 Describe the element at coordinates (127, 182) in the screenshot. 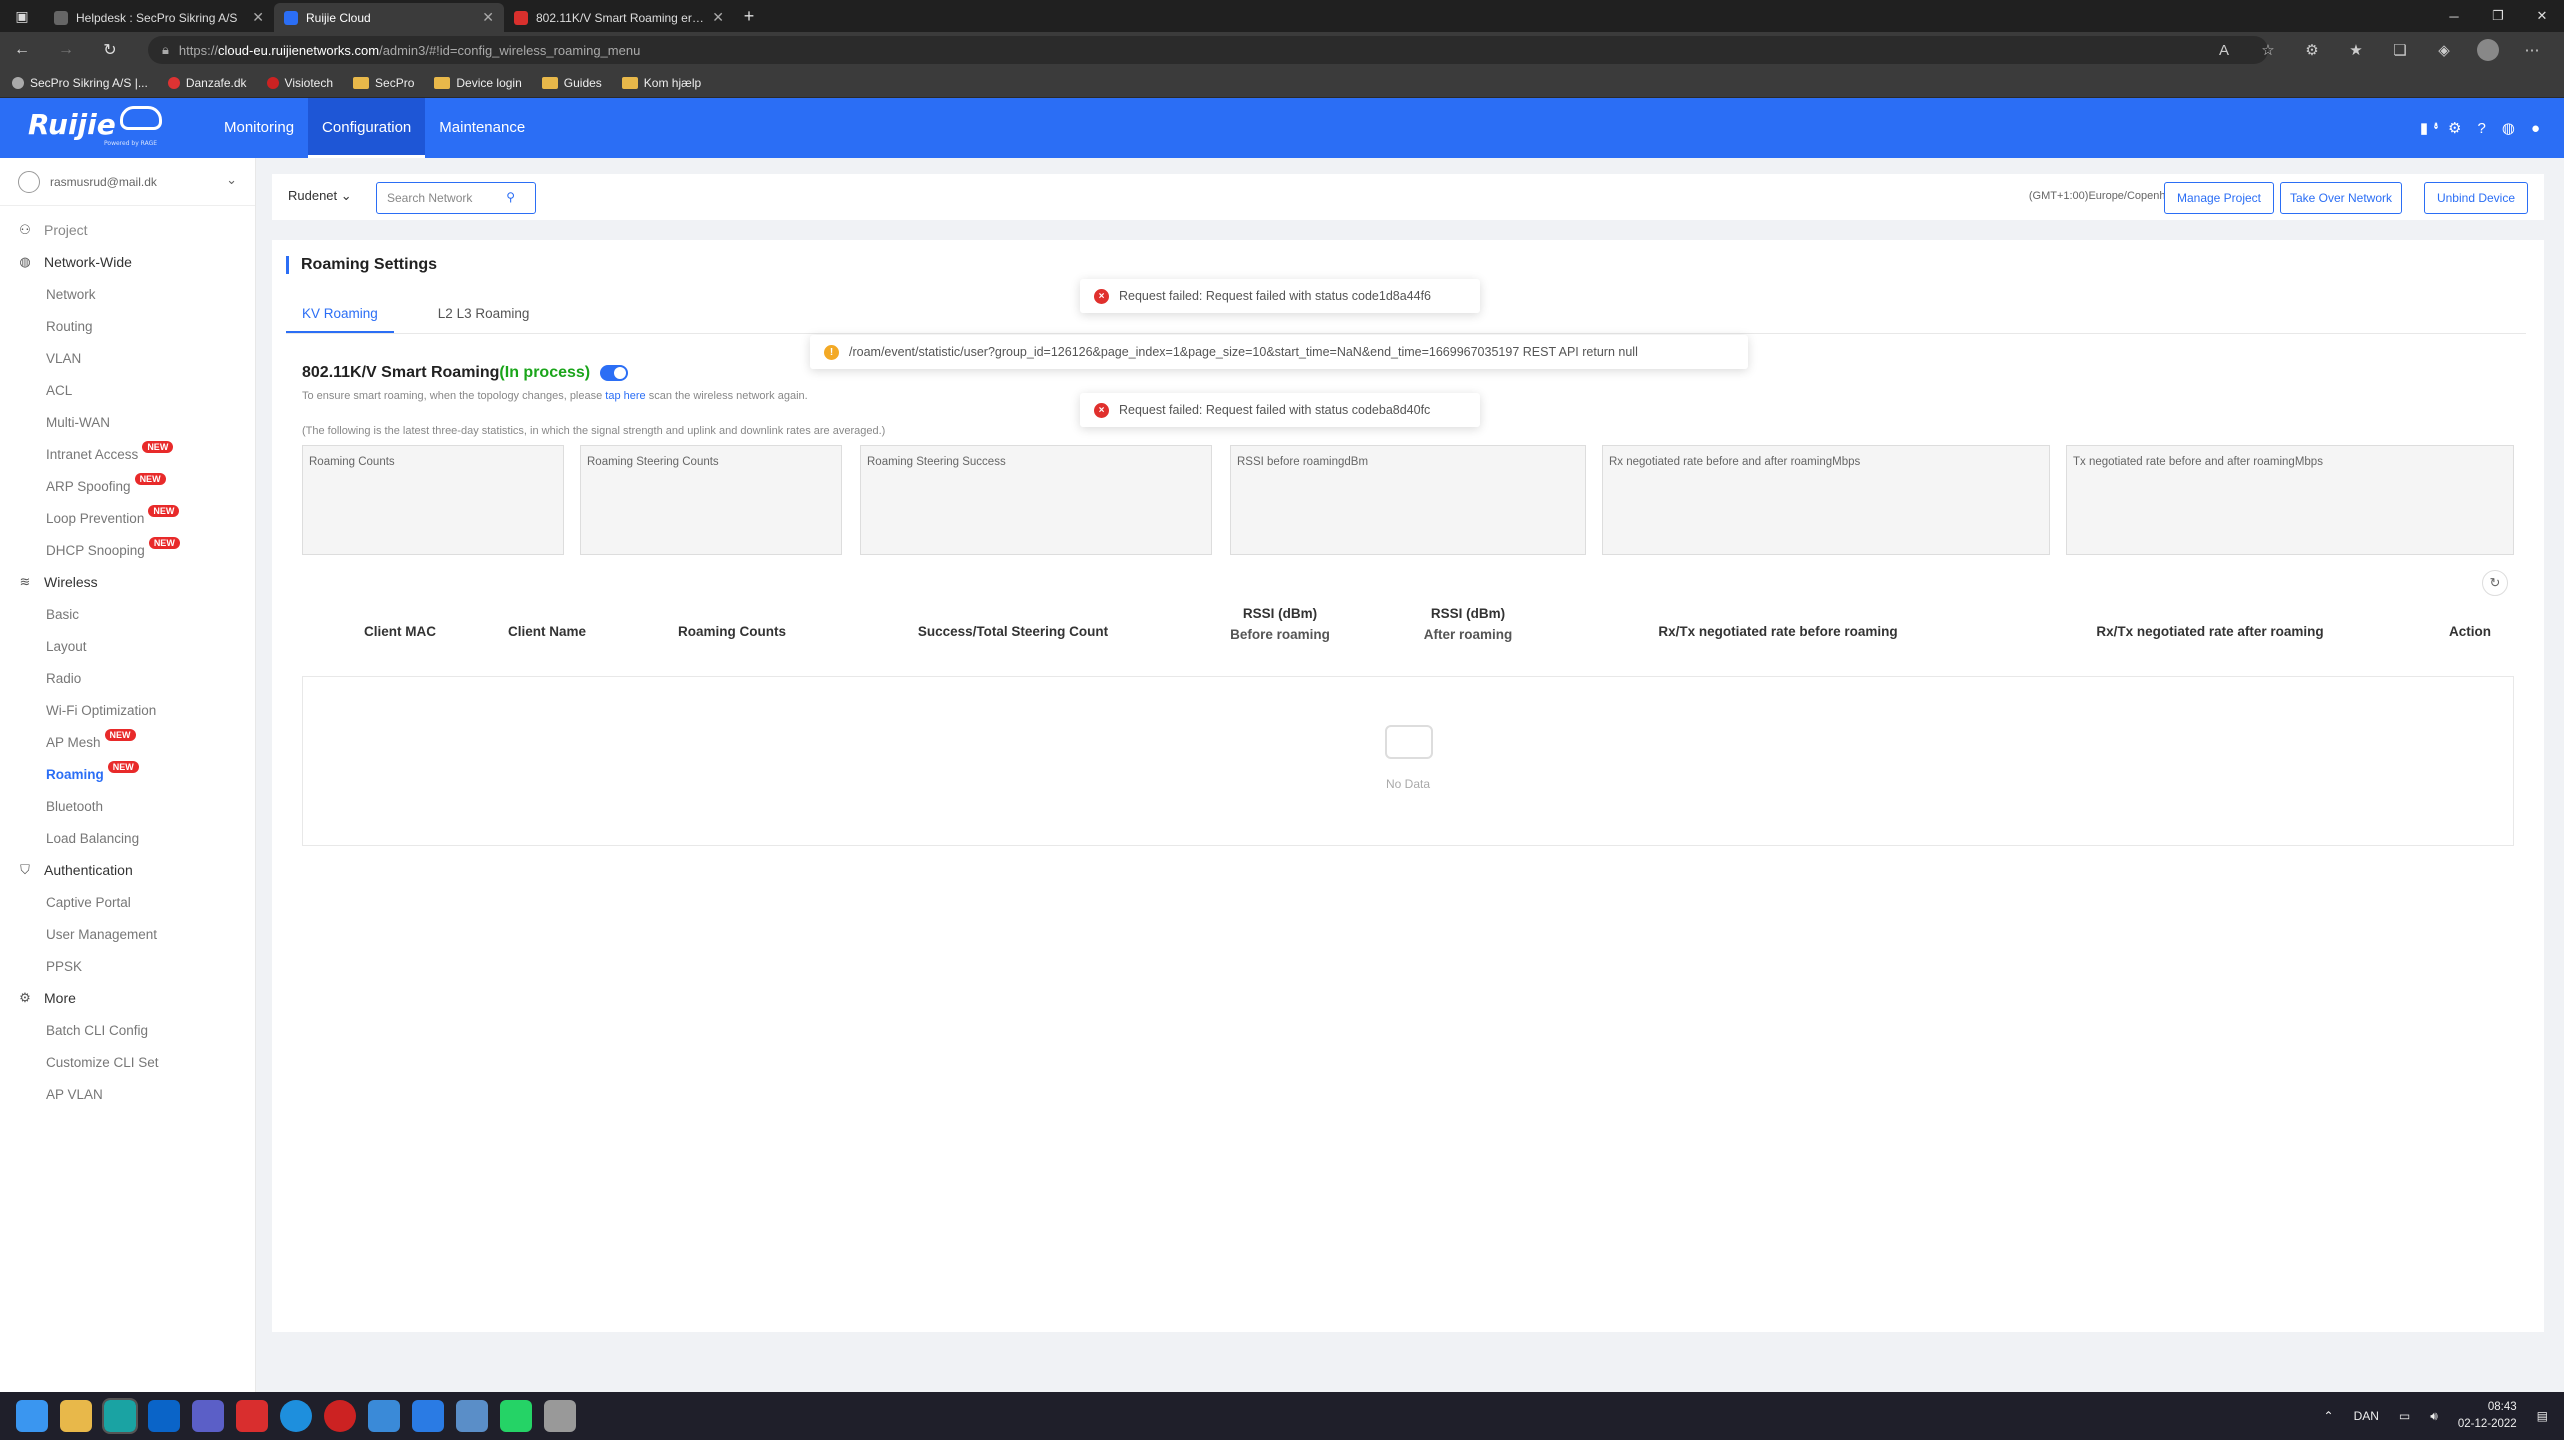

I see `account-selector: rasmusrud@mail.dk ⌄` at that location.